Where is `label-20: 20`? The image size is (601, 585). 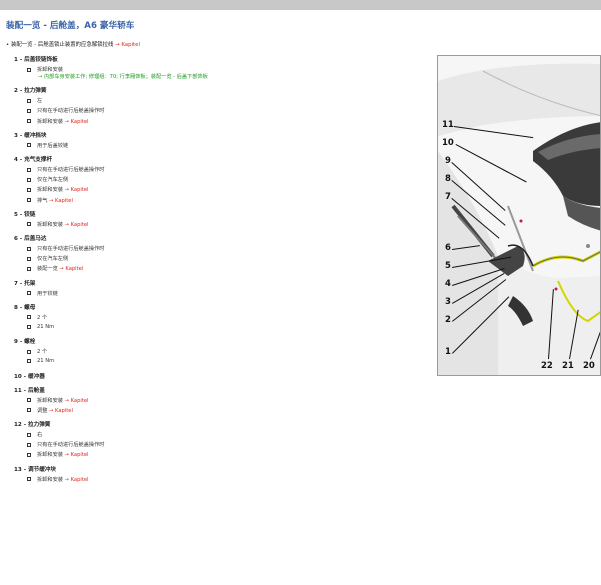
label-20: 20 is located at coordinates (589, 366).